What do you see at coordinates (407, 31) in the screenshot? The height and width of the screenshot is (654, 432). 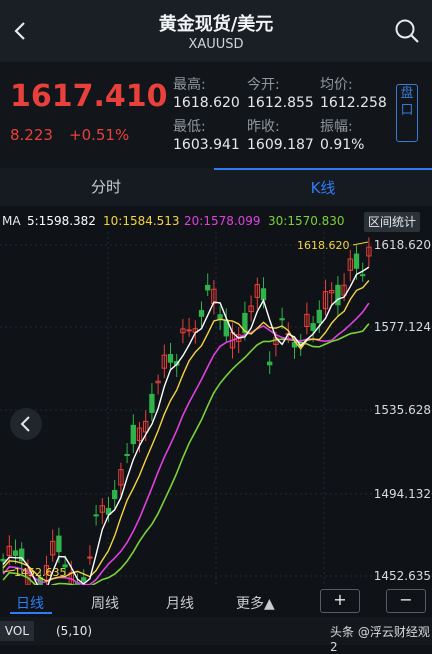 I see `search-icon` at bounding box center [407, 31].